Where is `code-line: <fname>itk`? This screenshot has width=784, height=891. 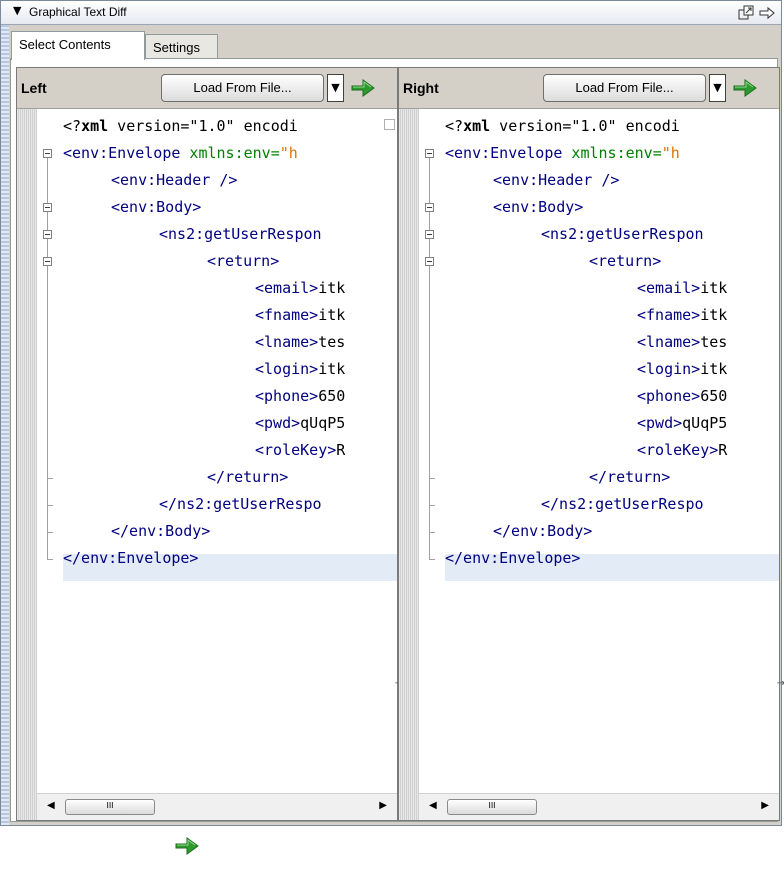
code-line: <fname>itk is located at coordinates (586, 315).